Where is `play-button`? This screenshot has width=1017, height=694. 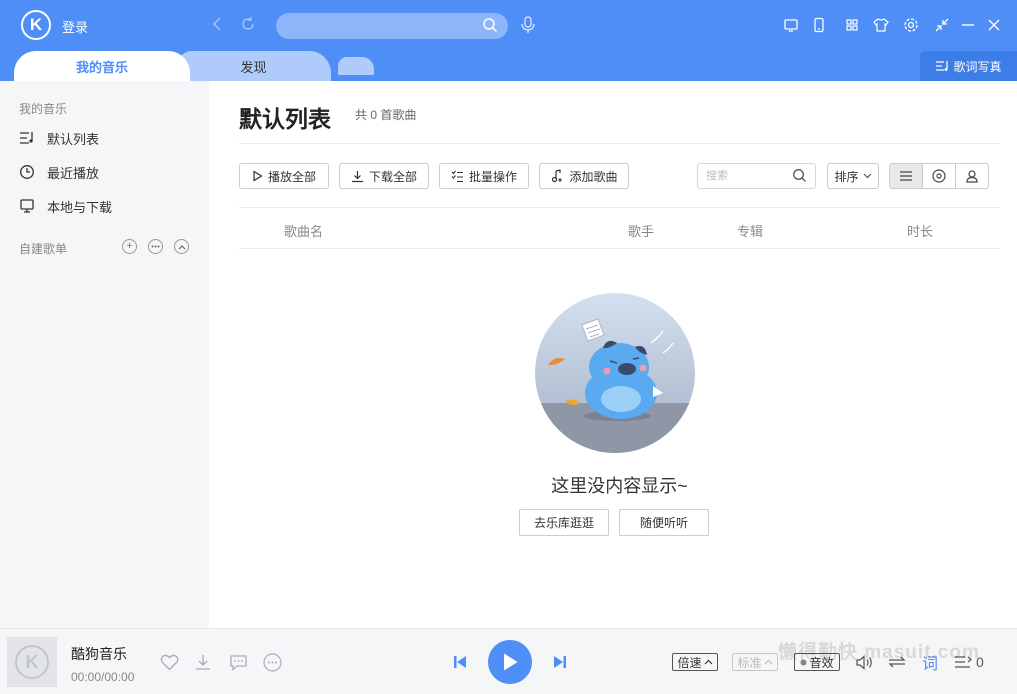 play-button is located at coordinates (510, 662).